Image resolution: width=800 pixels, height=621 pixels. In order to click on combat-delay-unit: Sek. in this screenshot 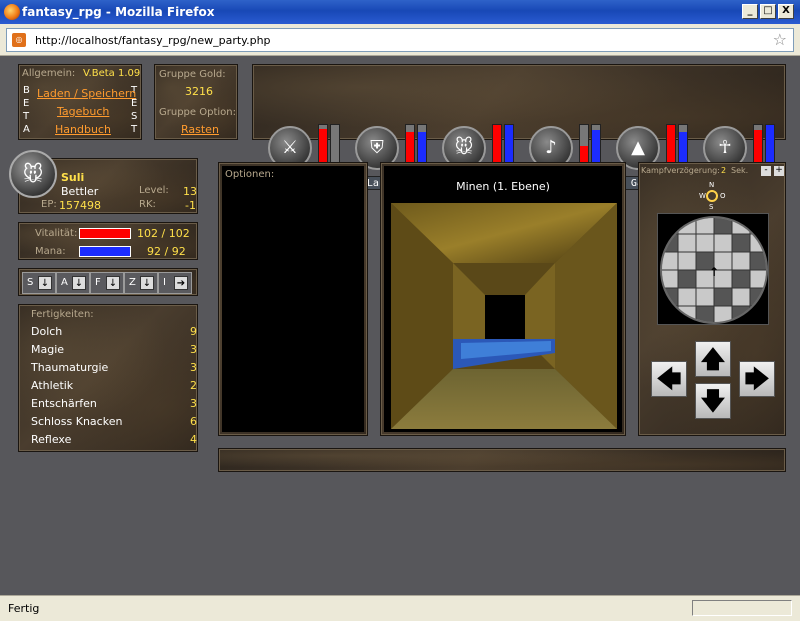, I will do `click(740, 170)`.